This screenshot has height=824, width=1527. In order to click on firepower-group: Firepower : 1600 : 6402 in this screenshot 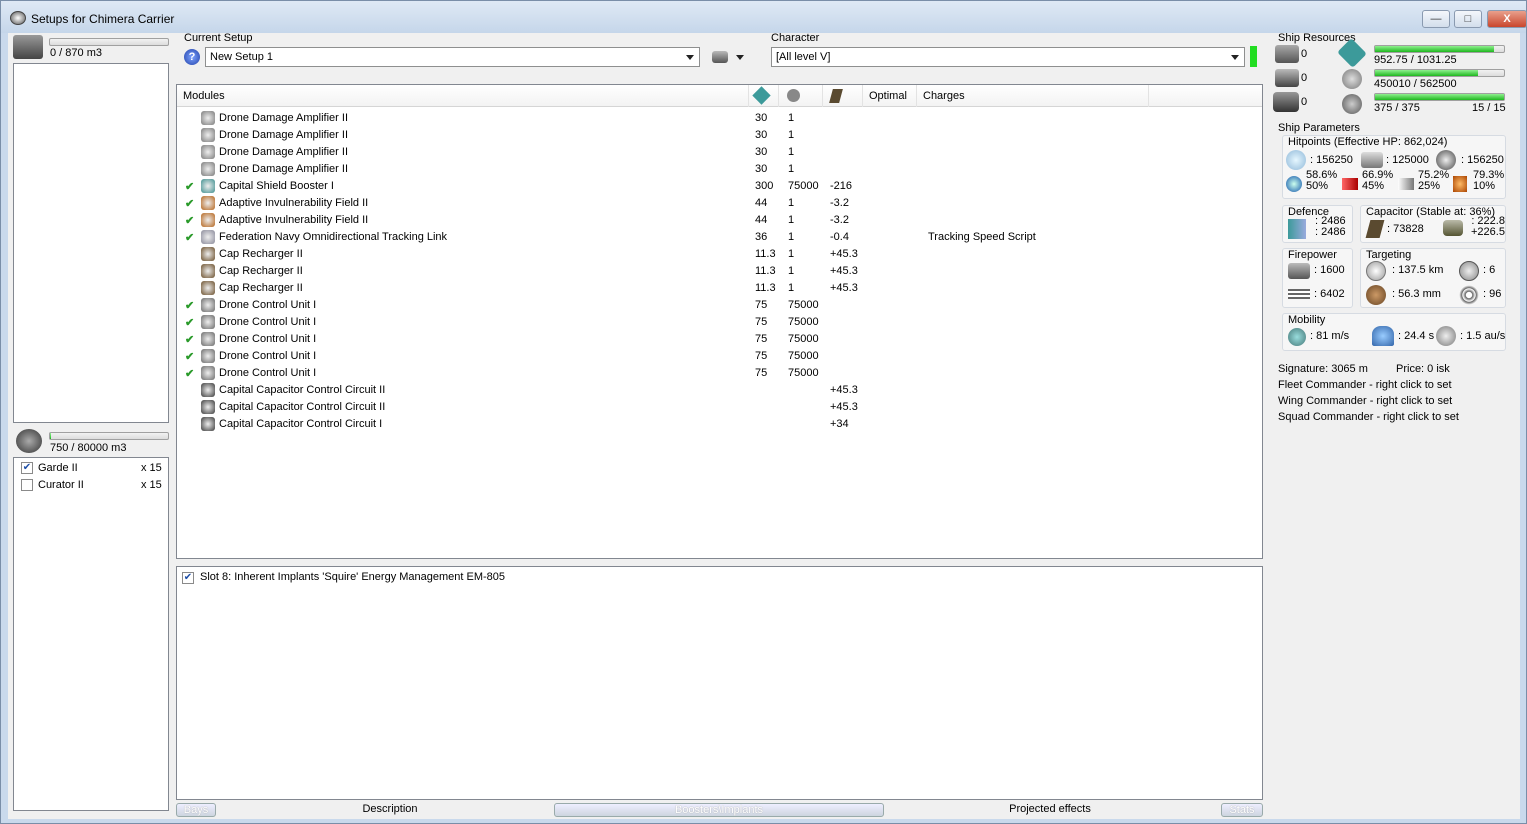, I will do `click(1317, 278)`.